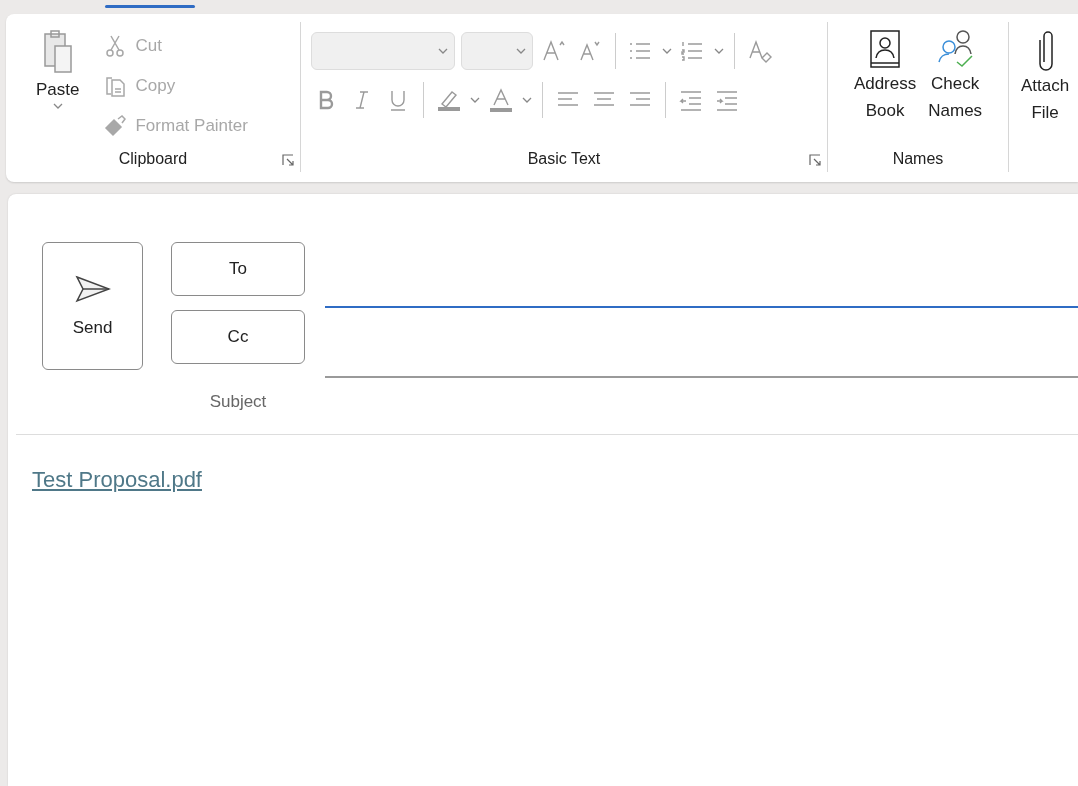 The height and width of the screenshot is (786, 1078). What do you see at coordinates (115, 126) in the screenshot?
I see `paintbrush-icon` at bounding box center [115, 126].